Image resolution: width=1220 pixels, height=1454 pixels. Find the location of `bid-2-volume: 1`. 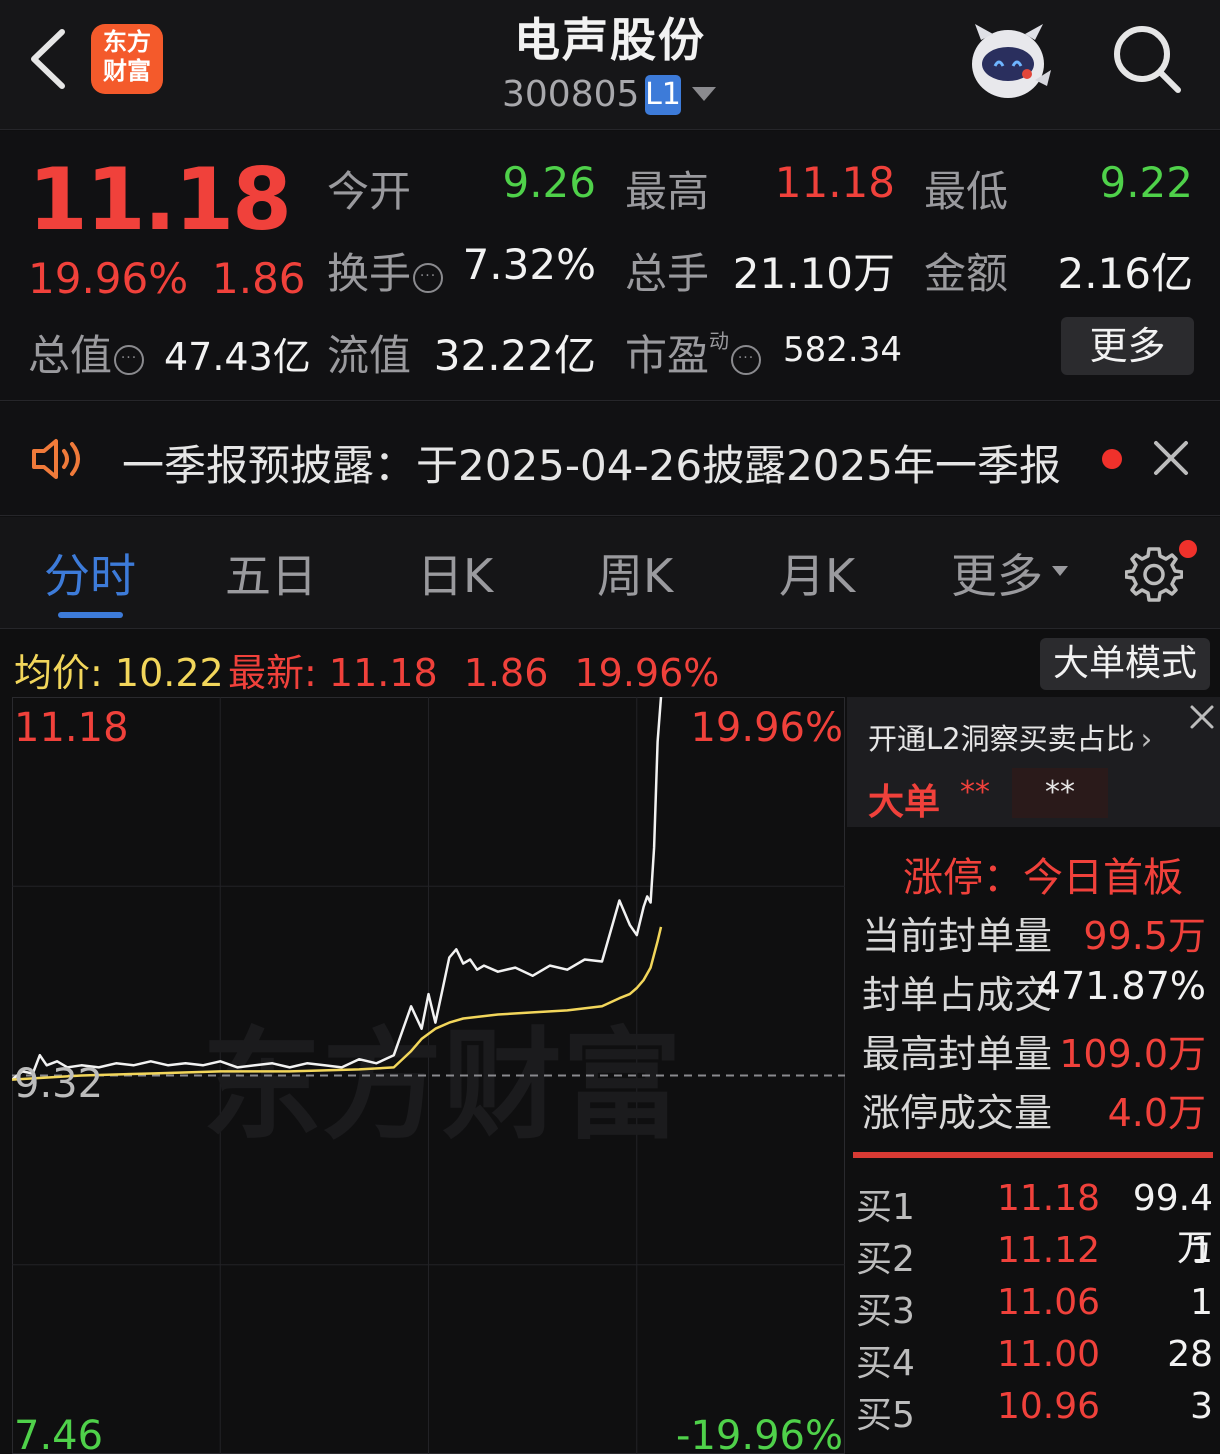

bid-2-volume: 1 is located at coordinates (1201, 1250).